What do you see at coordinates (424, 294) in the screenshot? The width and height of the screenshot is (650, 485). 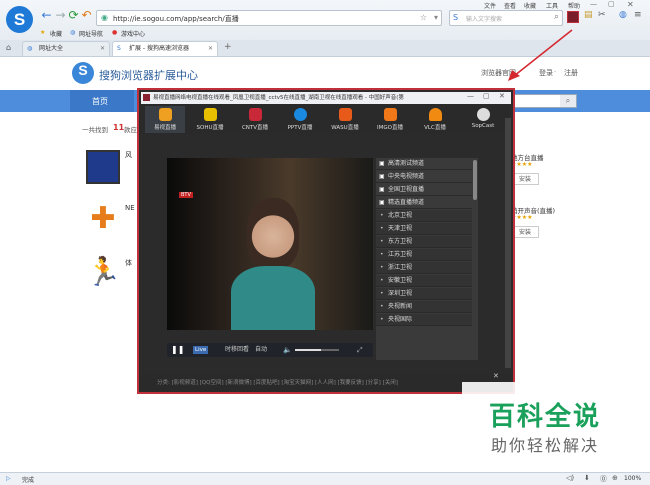 I see `channel-item: • 深圳卫视` at bounding box center [424, 294].